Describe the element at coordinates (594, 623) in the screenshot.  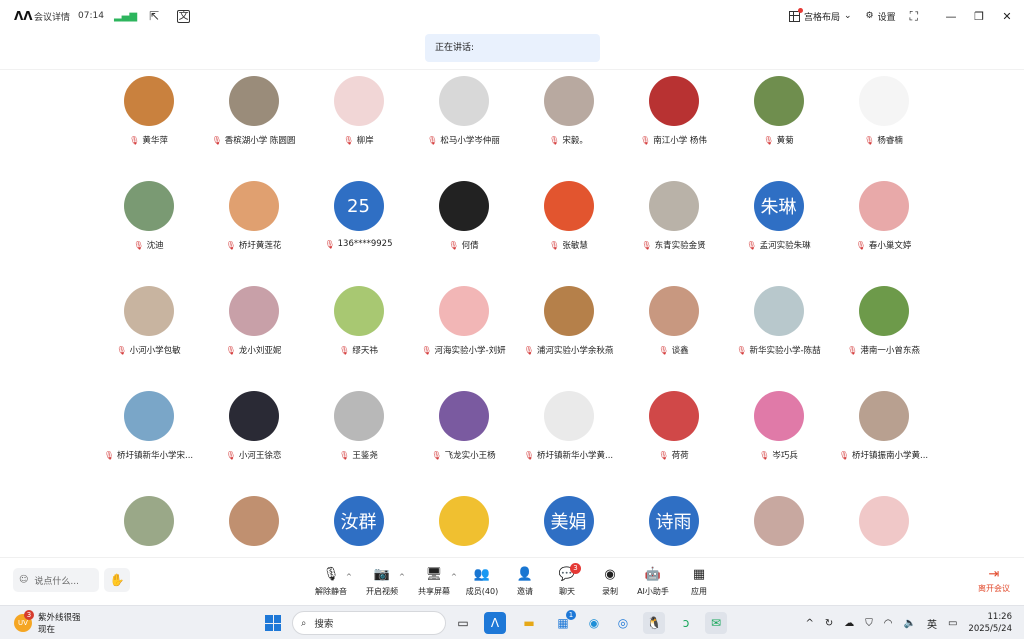
I see `edge-browser-icon: ◉` at that location.